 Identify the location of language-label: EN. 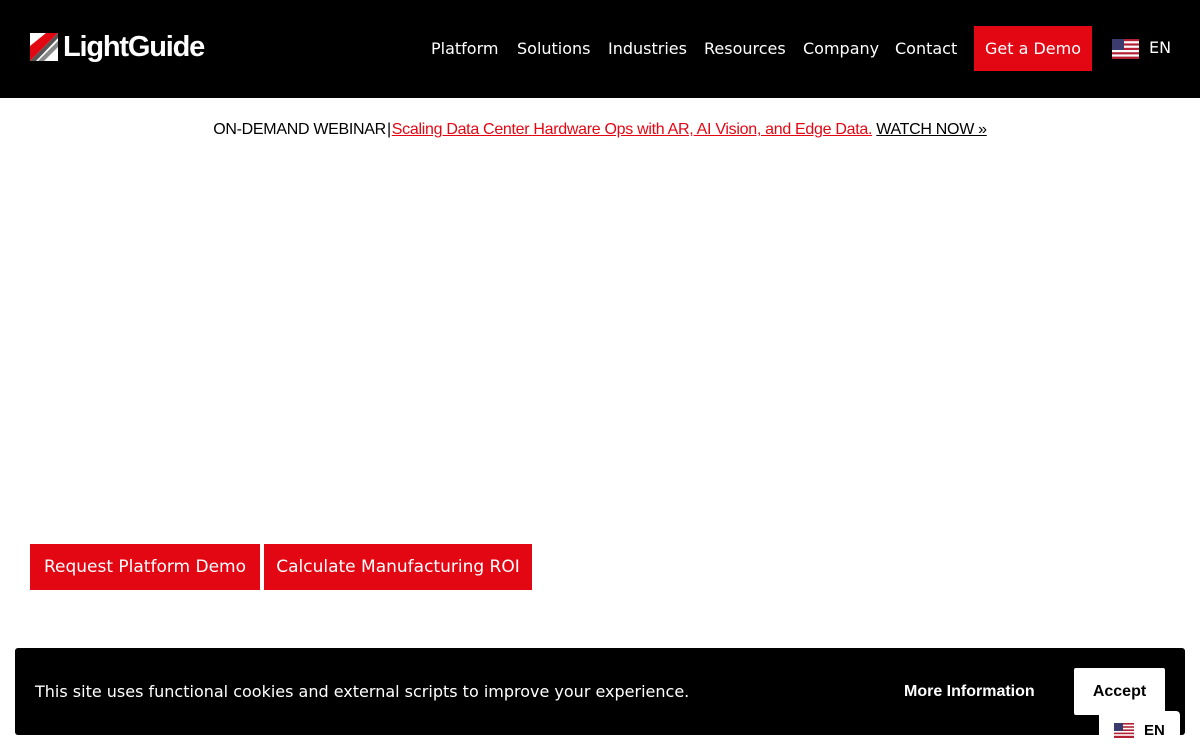
(1160, 47).